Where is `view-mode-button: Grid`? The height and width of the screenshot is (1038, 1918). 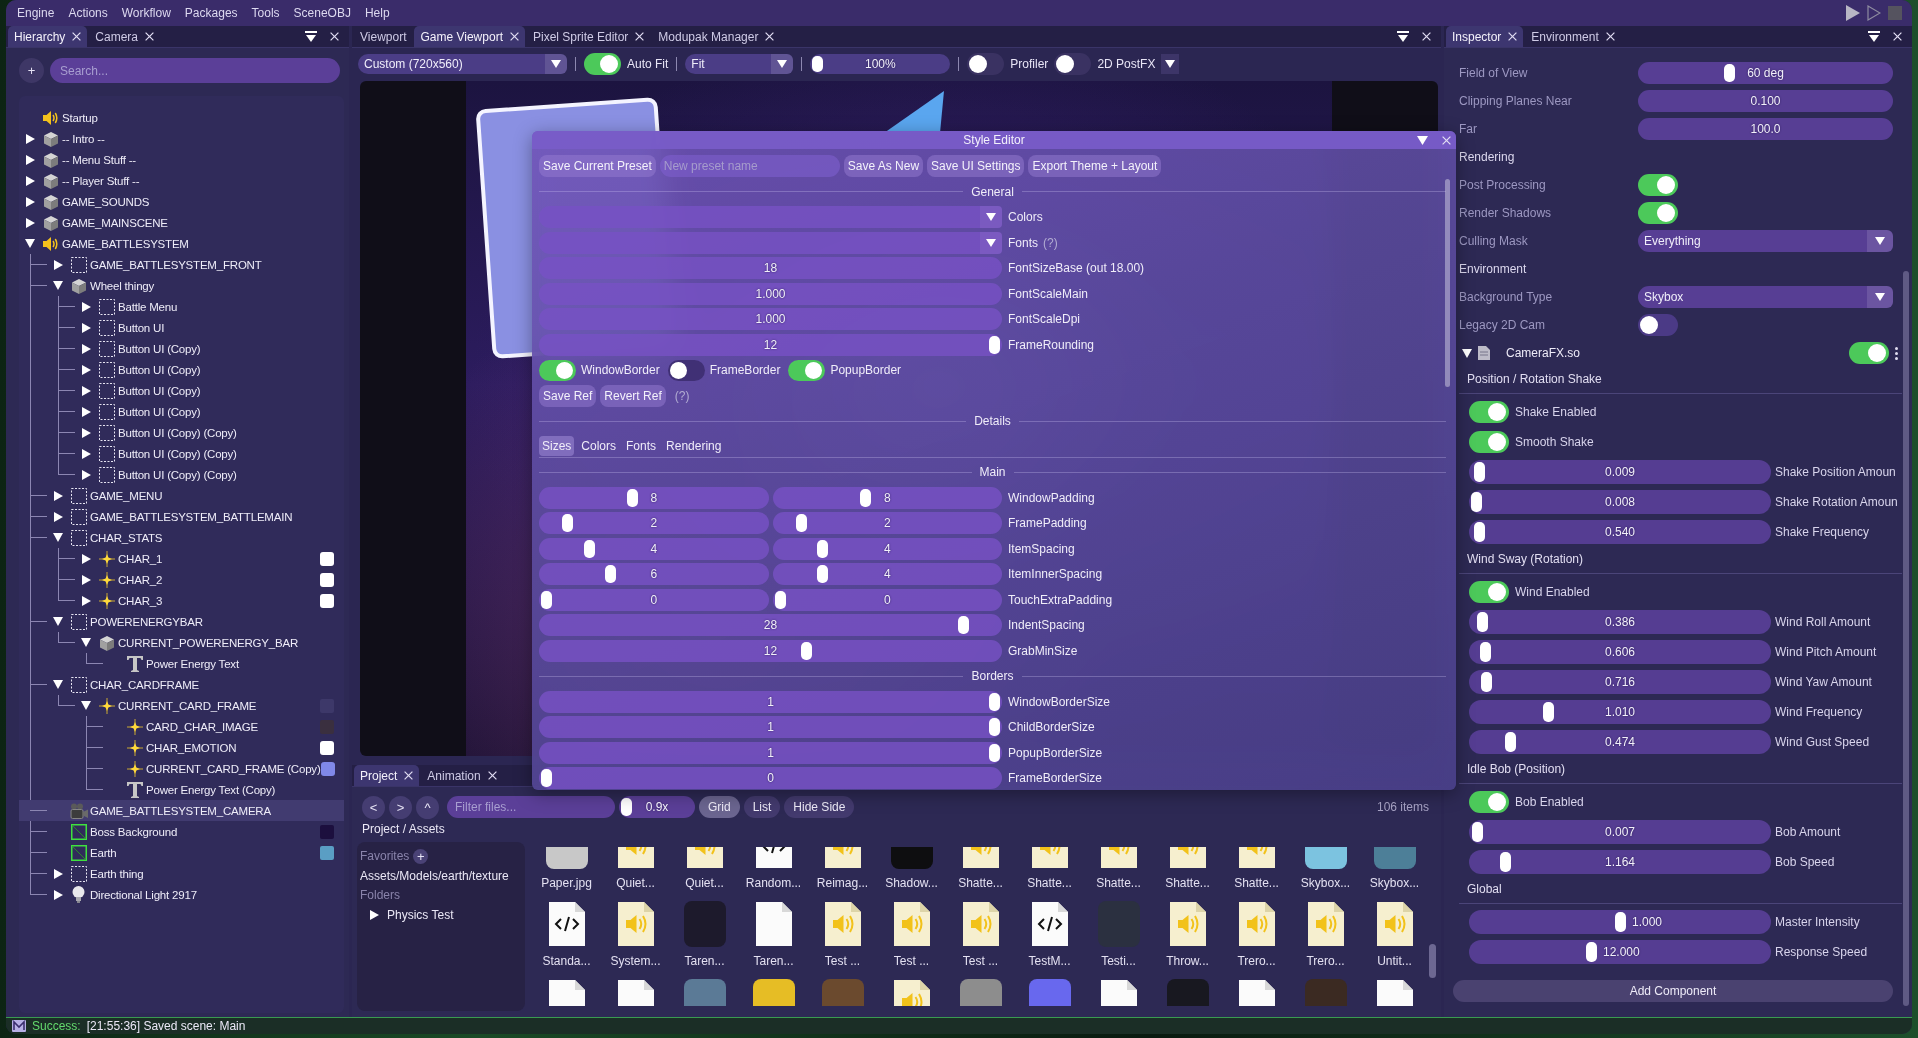 view-mode-button: Grid is located at coordinates (719, 807).